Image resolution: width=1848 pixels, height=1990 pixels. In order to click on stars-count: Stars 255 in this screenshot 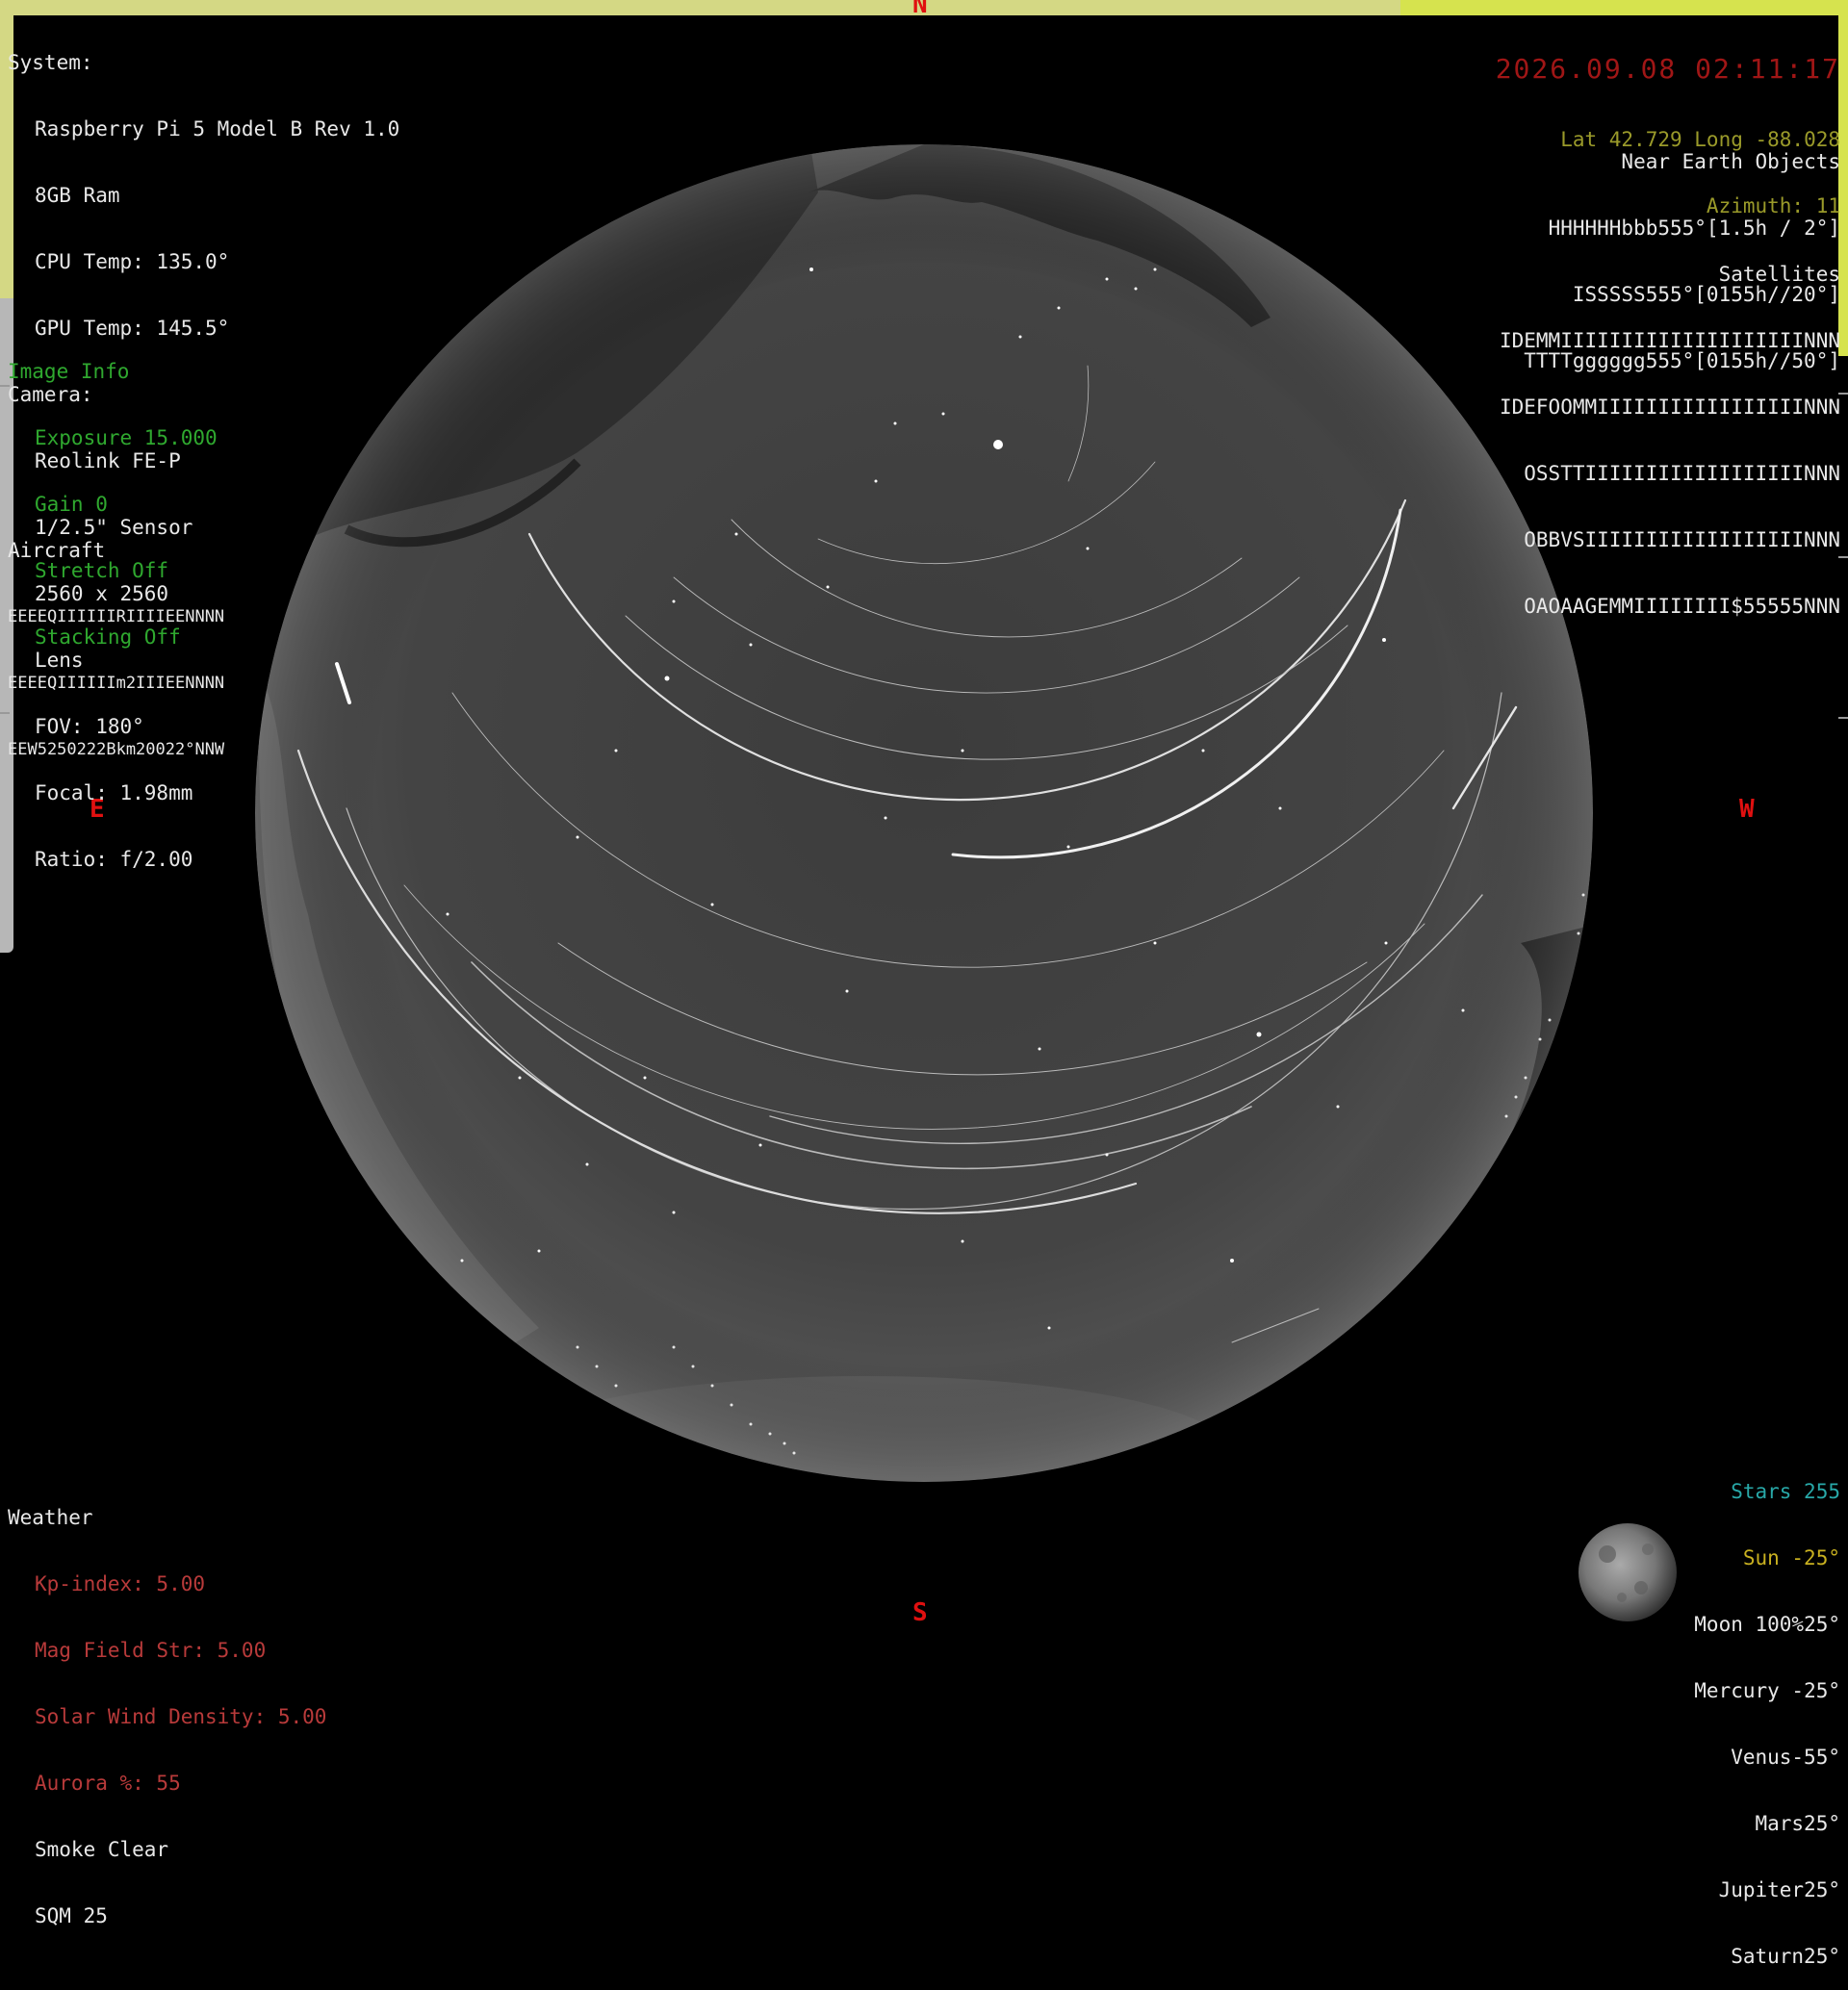, I will do `click(1785, 1491)`.